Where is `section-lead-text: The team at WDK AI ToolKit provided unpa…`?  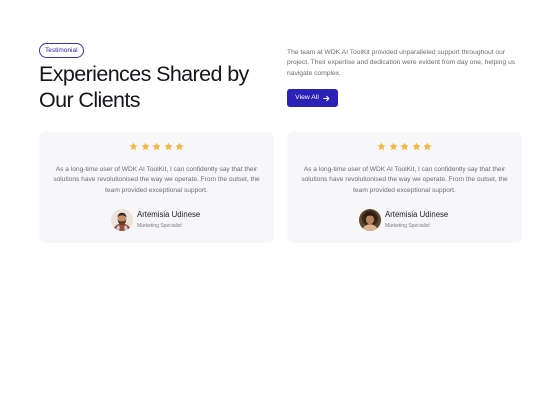
section-lead-text: The team at WDK AI ToolKit provided unpa… is located at coordinates (401, 63).